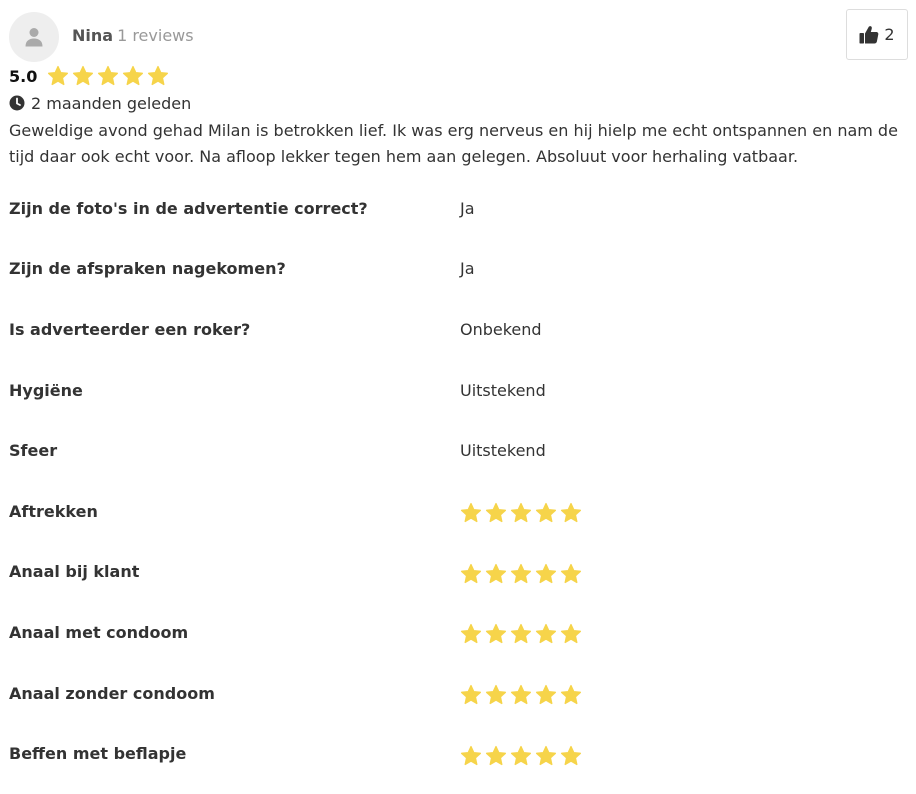 The image size is (916, 794). Describe the element at coordinates (112, 693) in the screenshot. I see `detail-label: Anaal zonder condoom` at that location.